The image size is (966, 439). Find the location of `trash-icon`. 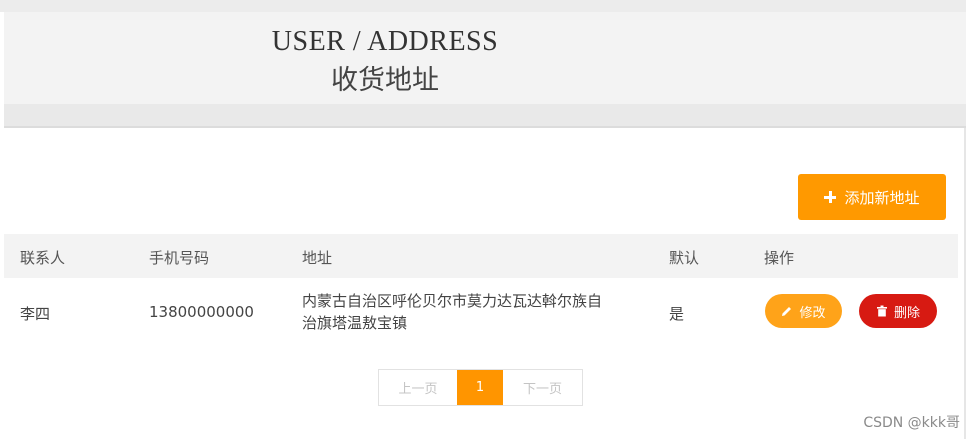

trash-icon is located at coordinates (881, 311).